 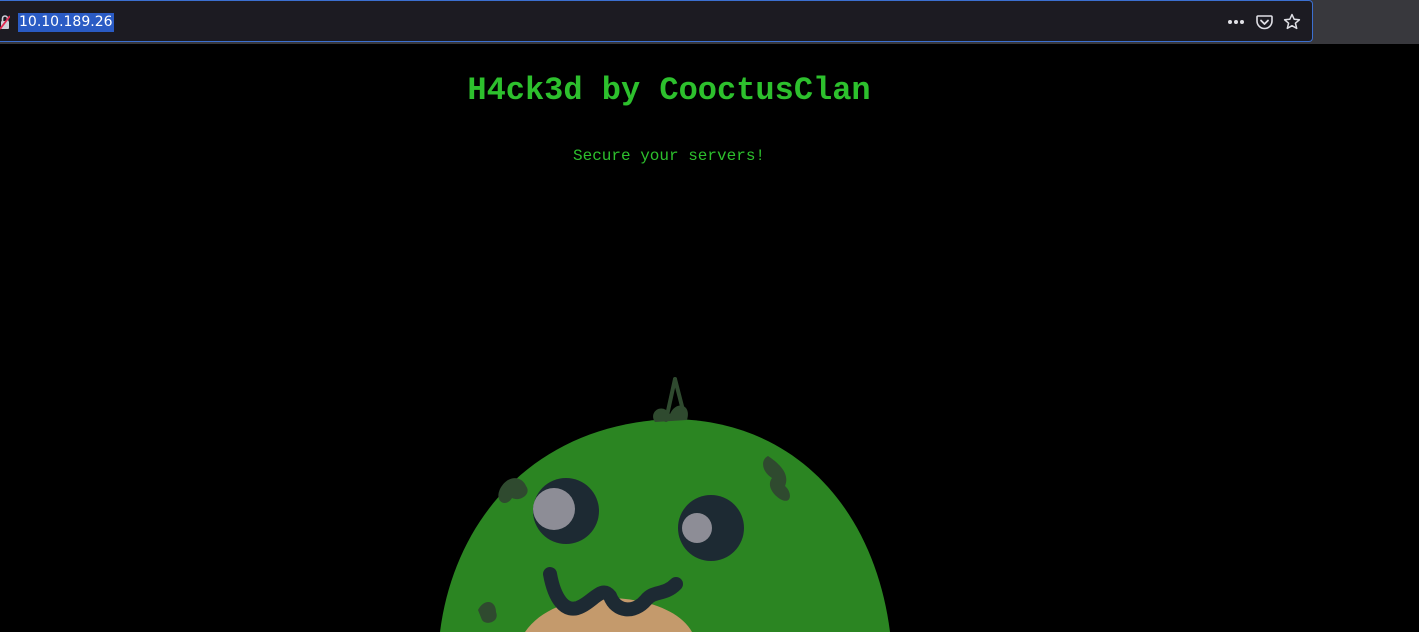 I want to click on page-actions, so click(x=1264, y=22).